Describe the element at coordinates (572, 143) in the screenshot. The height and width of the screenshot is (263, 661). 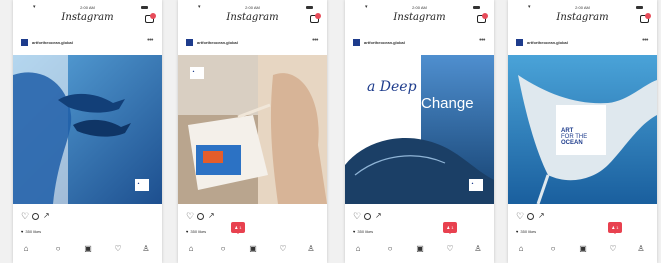
I see `logo-line-3: OCEAN` at that location.